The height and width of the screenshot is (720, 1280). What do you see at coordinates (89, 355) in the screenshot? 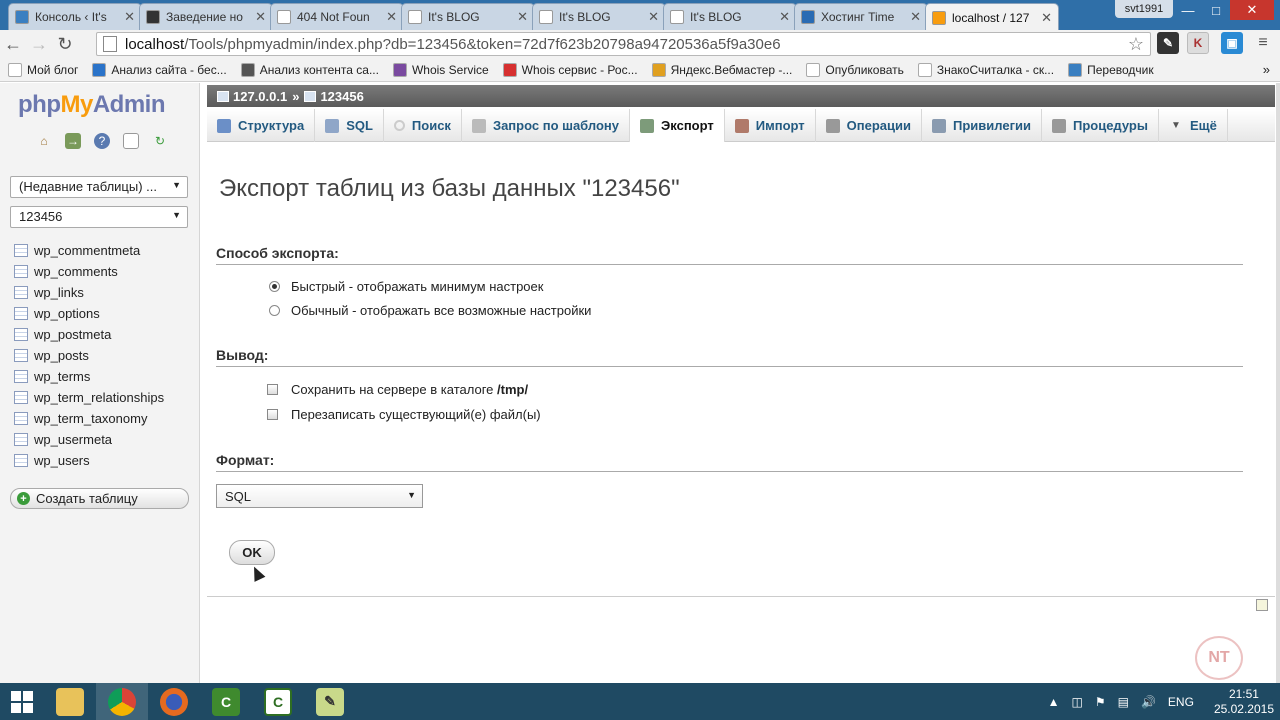
I see `sidebar-table-item: wp_posts` at bounding box center [89, 355].